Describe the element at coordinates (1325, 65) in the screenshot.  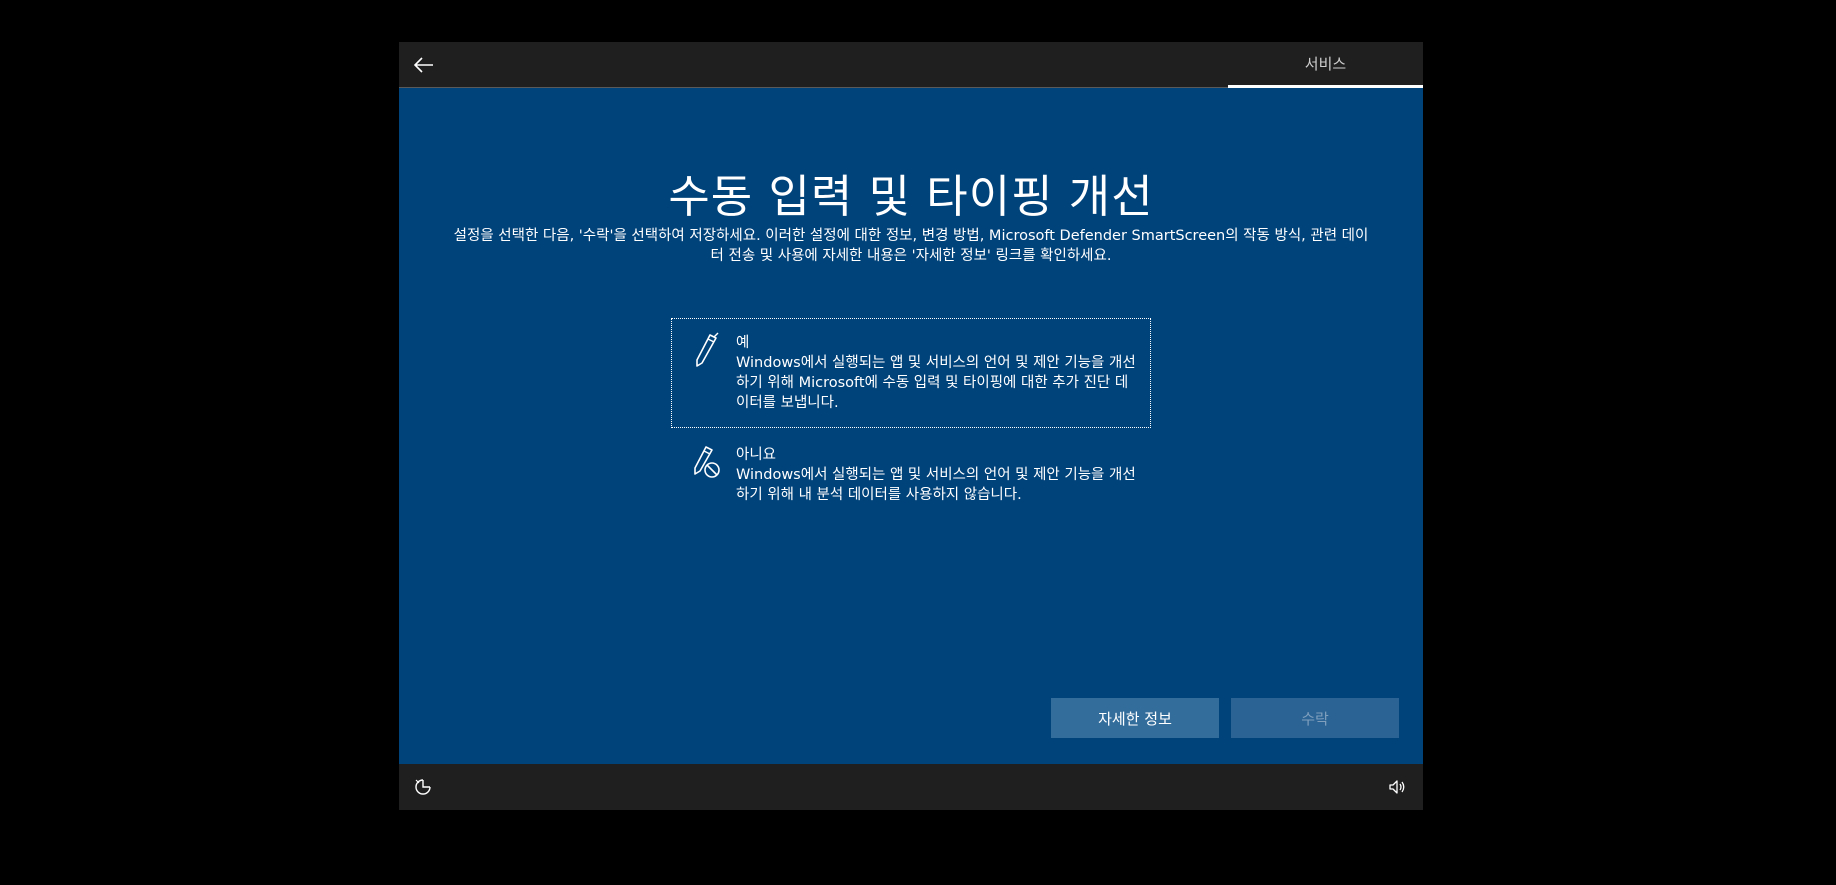
I see `tab-services: 서비스` at that location.